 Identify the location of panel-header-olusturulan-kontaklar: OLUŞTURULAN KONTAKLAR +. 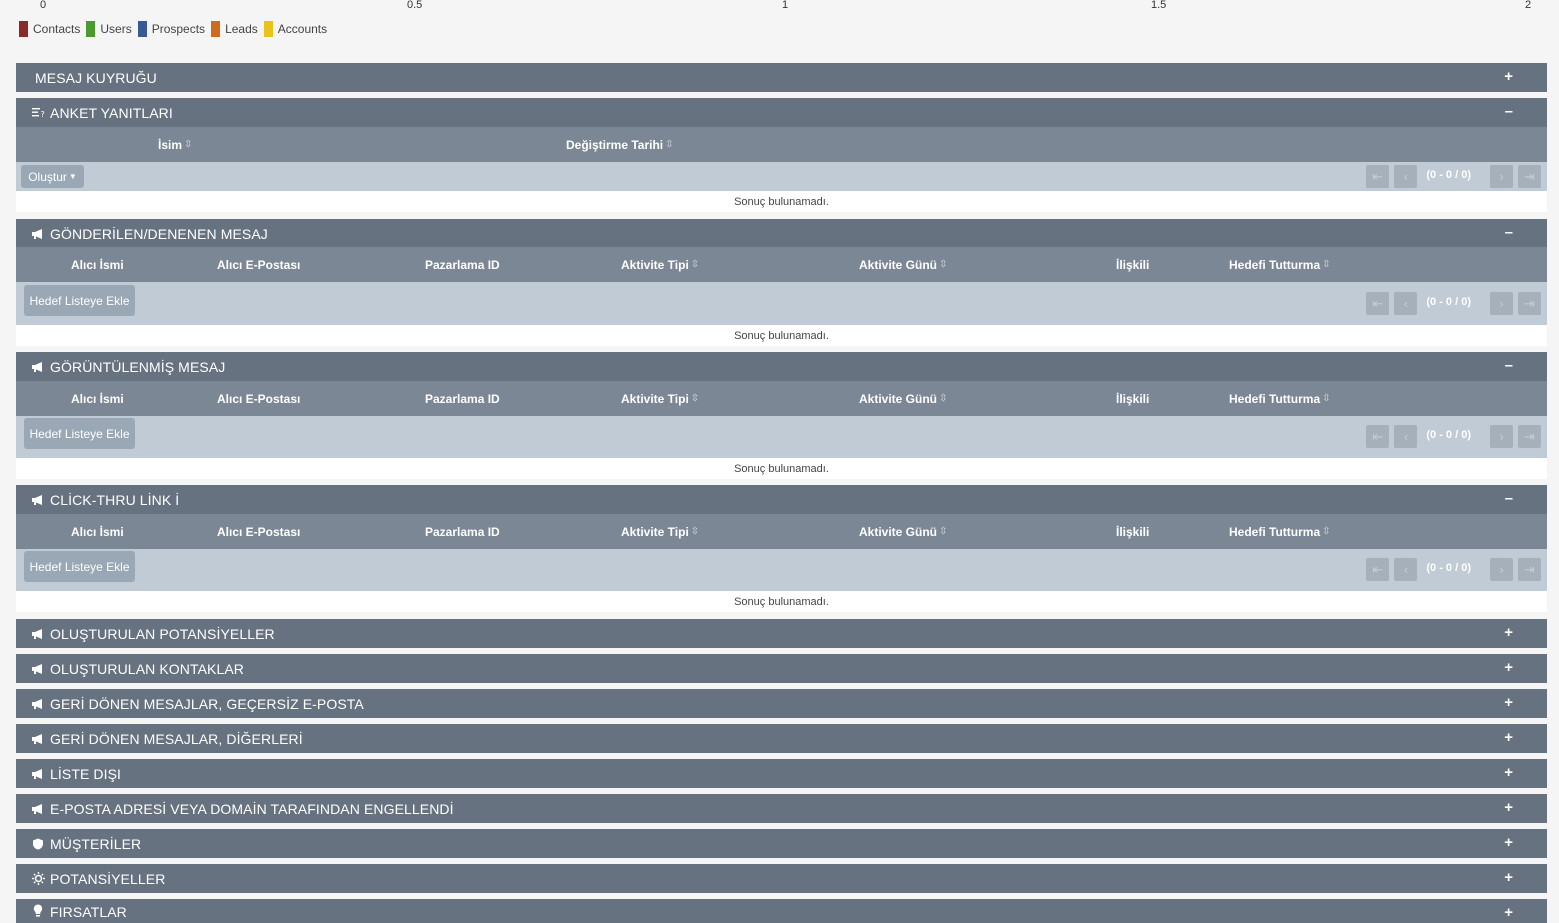
(781, 668).